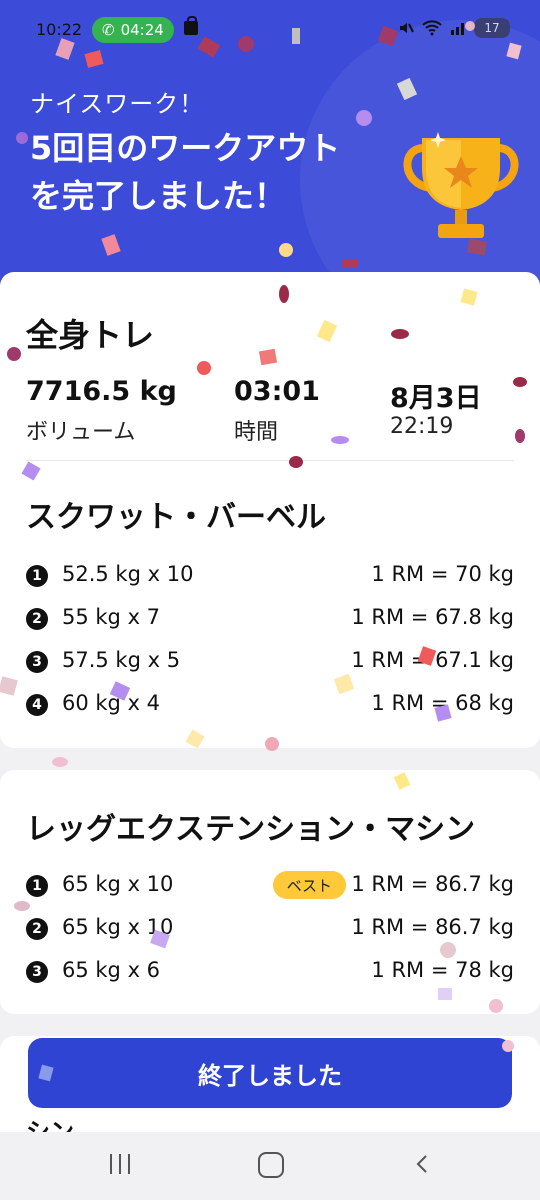 The image size is (540, 1200). What do you see at coordinates (270, 930) in the screenshot?
I see `set-row: 2 65 kg x 10 1 RM = 86.7 kg` at bounding box center [270, 930].